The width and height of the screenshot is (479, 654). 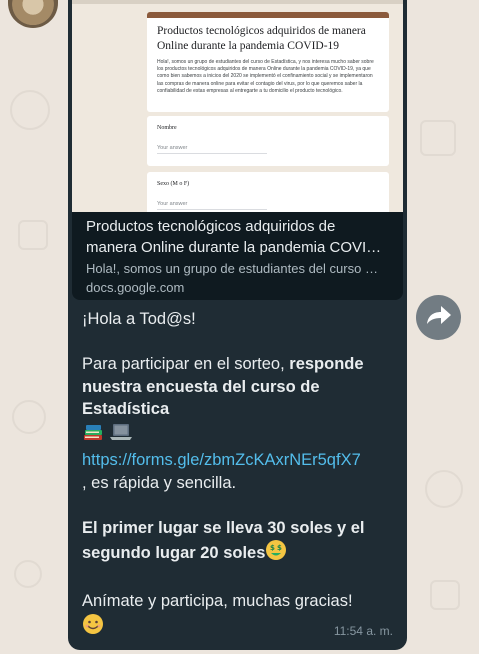 I want to click on form-question-card: Nombre Your answer, so click(x=268, y=141).